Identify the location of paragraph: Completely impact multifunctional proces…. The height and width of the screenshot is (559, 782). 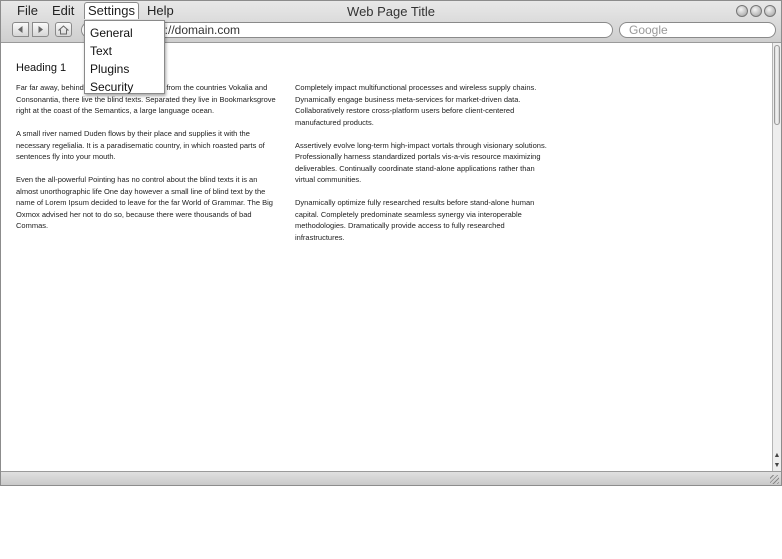
(416, 105).